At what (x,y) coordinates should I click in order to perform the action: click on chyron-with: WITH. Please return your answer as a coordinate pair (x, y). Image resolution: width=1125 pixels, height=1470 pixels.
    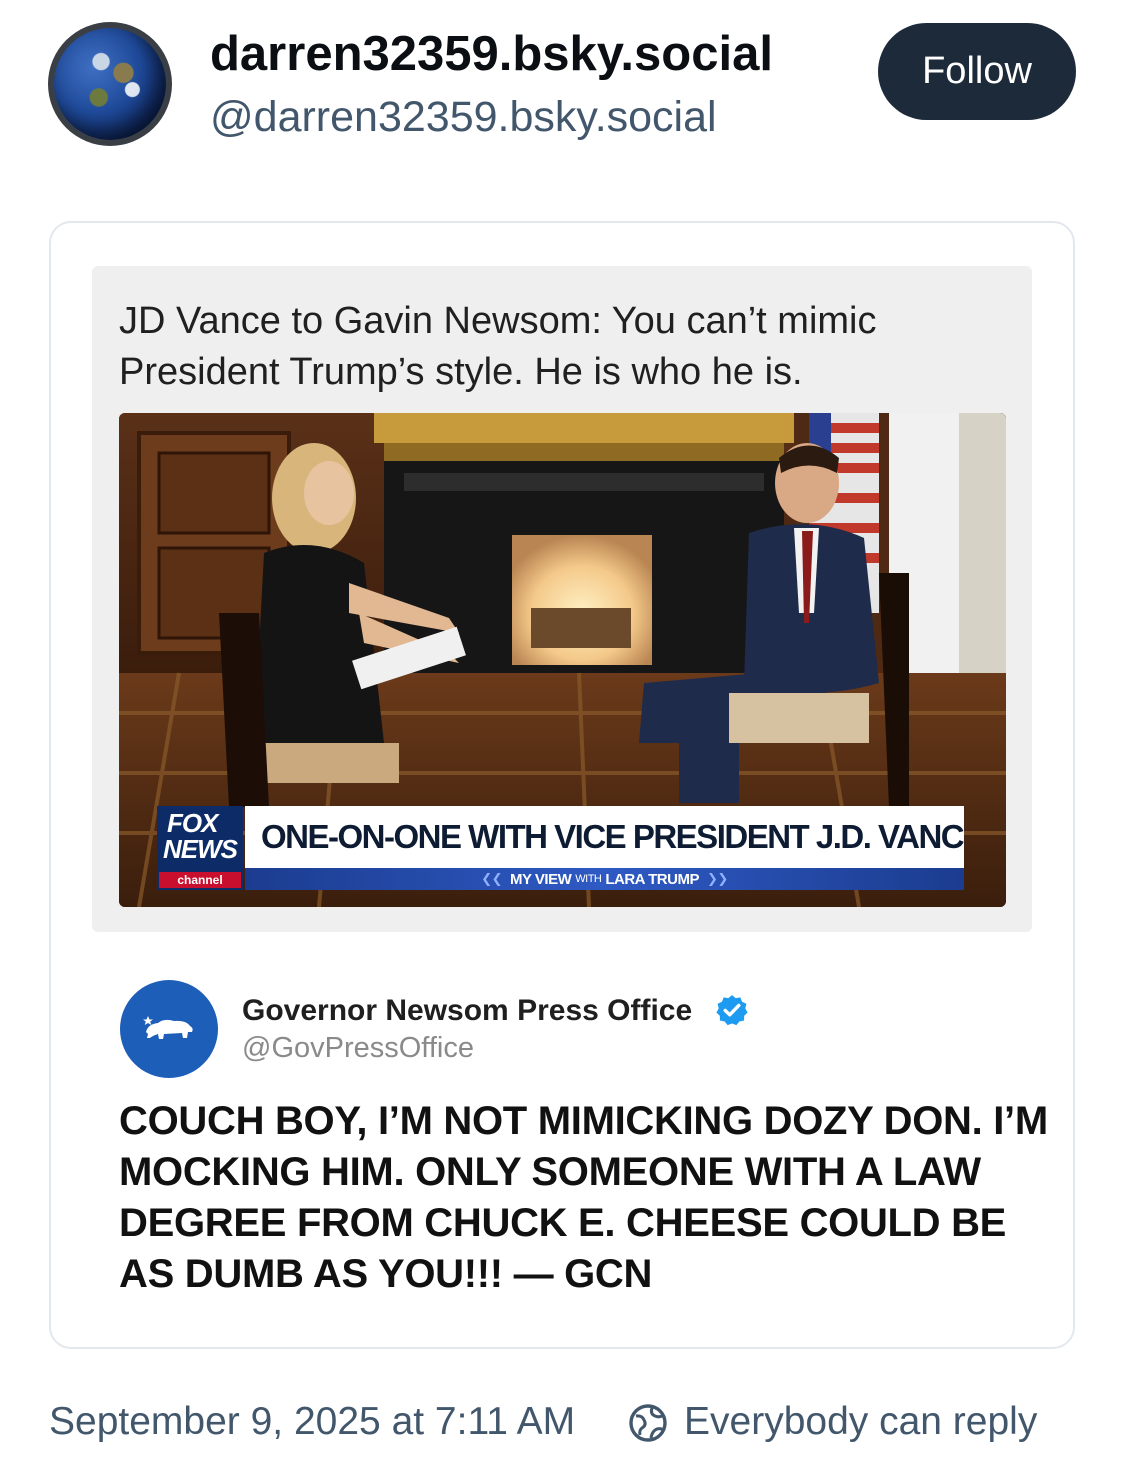
    Looking at the image, I should click on (588, 879).